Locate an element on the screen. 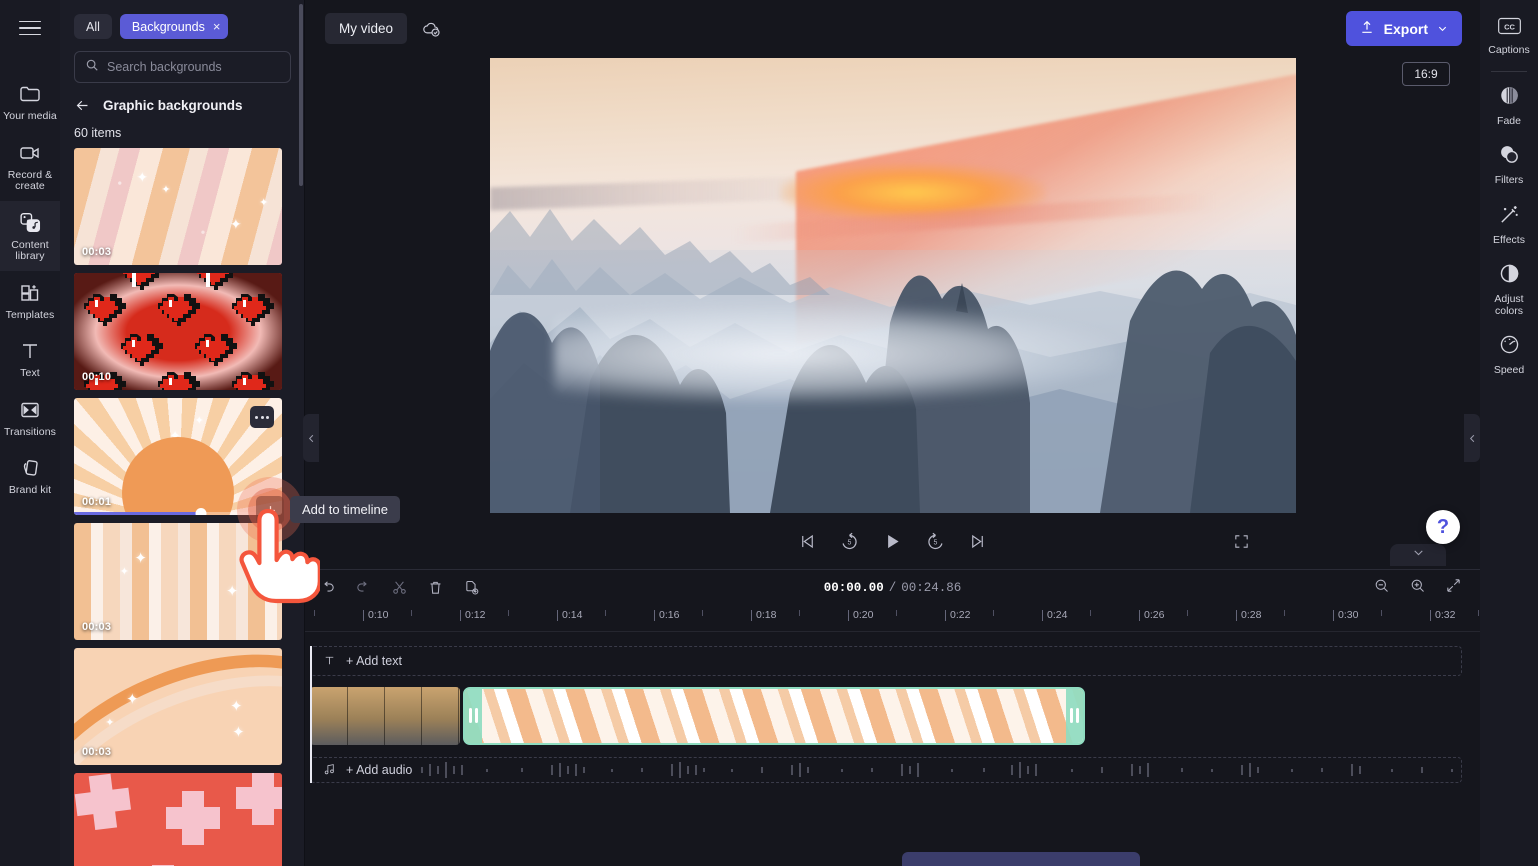 The width and height of the screenshot is (1538, 866). ruler-label: 0:30 is located at coordinates (1348, 614).